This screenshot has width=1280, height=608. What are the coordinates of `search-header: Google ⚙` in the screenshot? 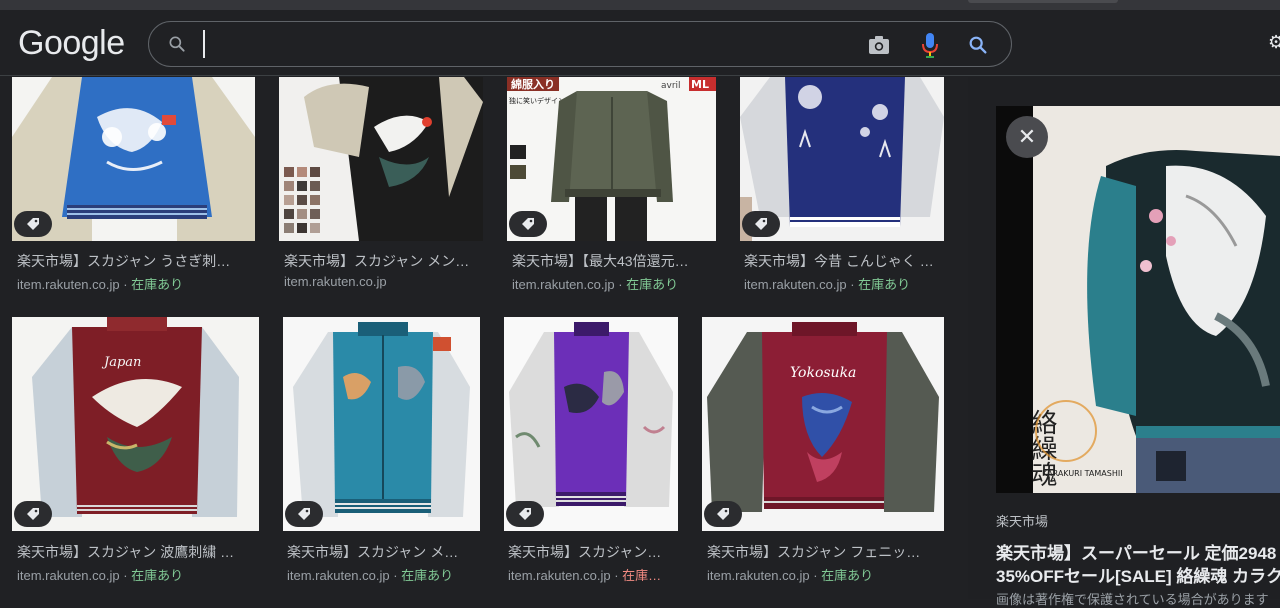 It's located at (640, 43).